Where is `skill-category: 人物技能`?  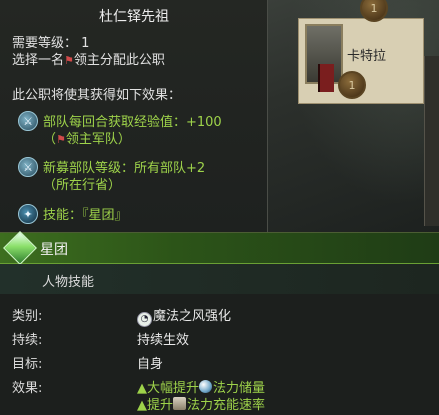
skill-category: 人物技能 is located at coordinates (68, 282).